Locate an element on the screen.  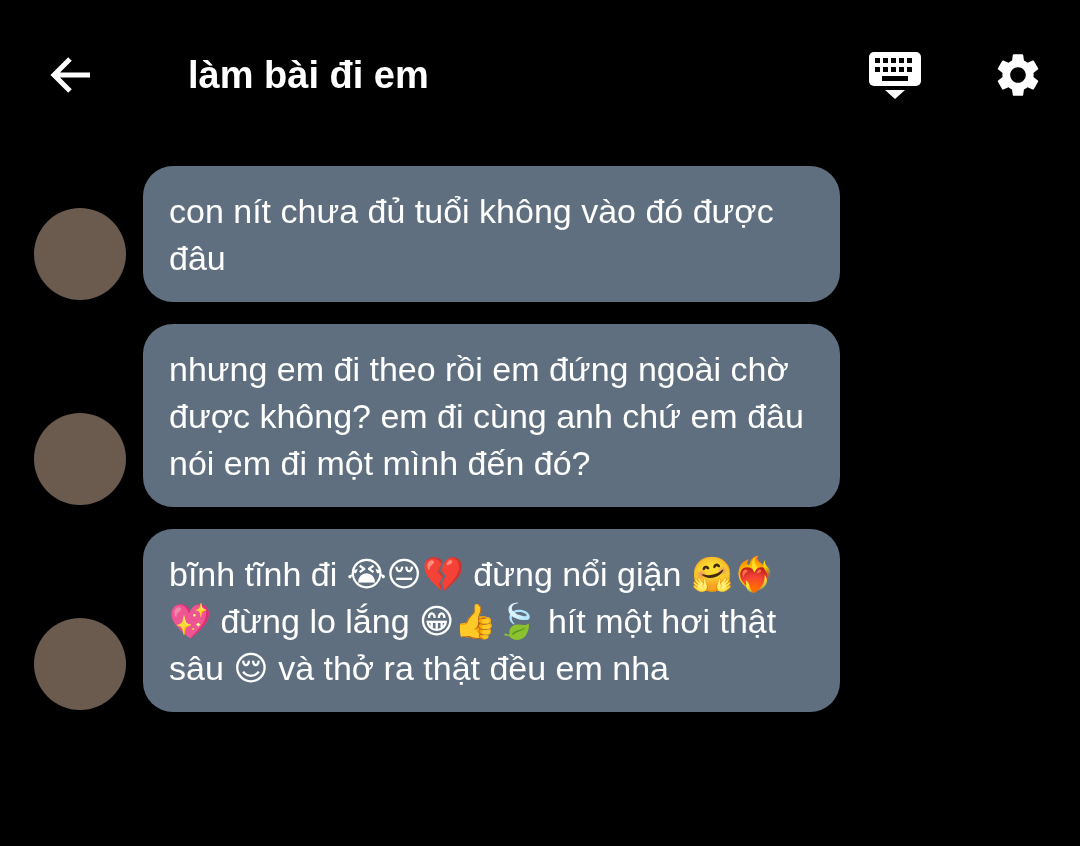
keyboard-button is located at coordinates (895, 75).